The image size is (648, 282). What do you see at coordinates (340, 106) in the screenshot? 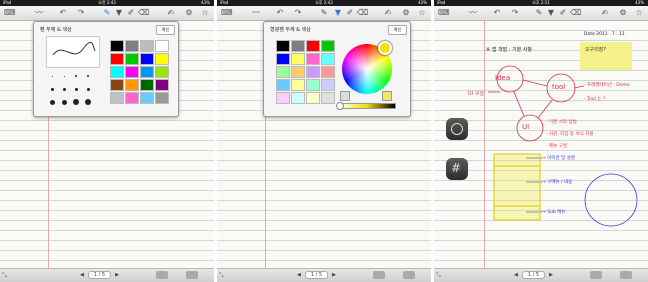
I see `brightness-slider-thumb` at bounding box center [340, 106].